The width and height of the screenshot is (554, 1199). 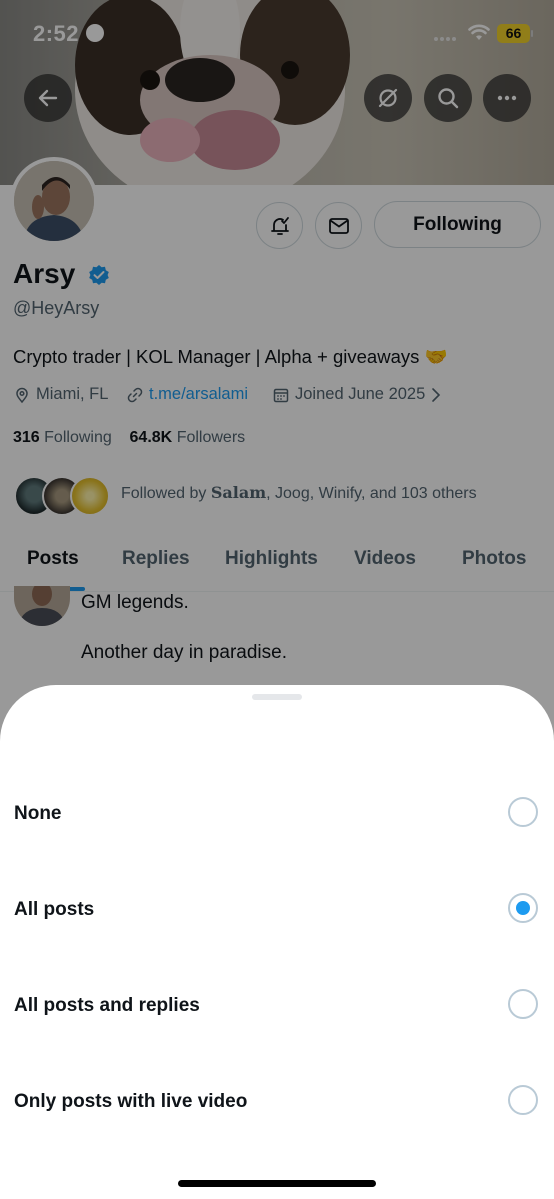 What do you see at coordinates (277, 817) in the screenshot?
I see `option-none: None` at bounding box center [277, 817].